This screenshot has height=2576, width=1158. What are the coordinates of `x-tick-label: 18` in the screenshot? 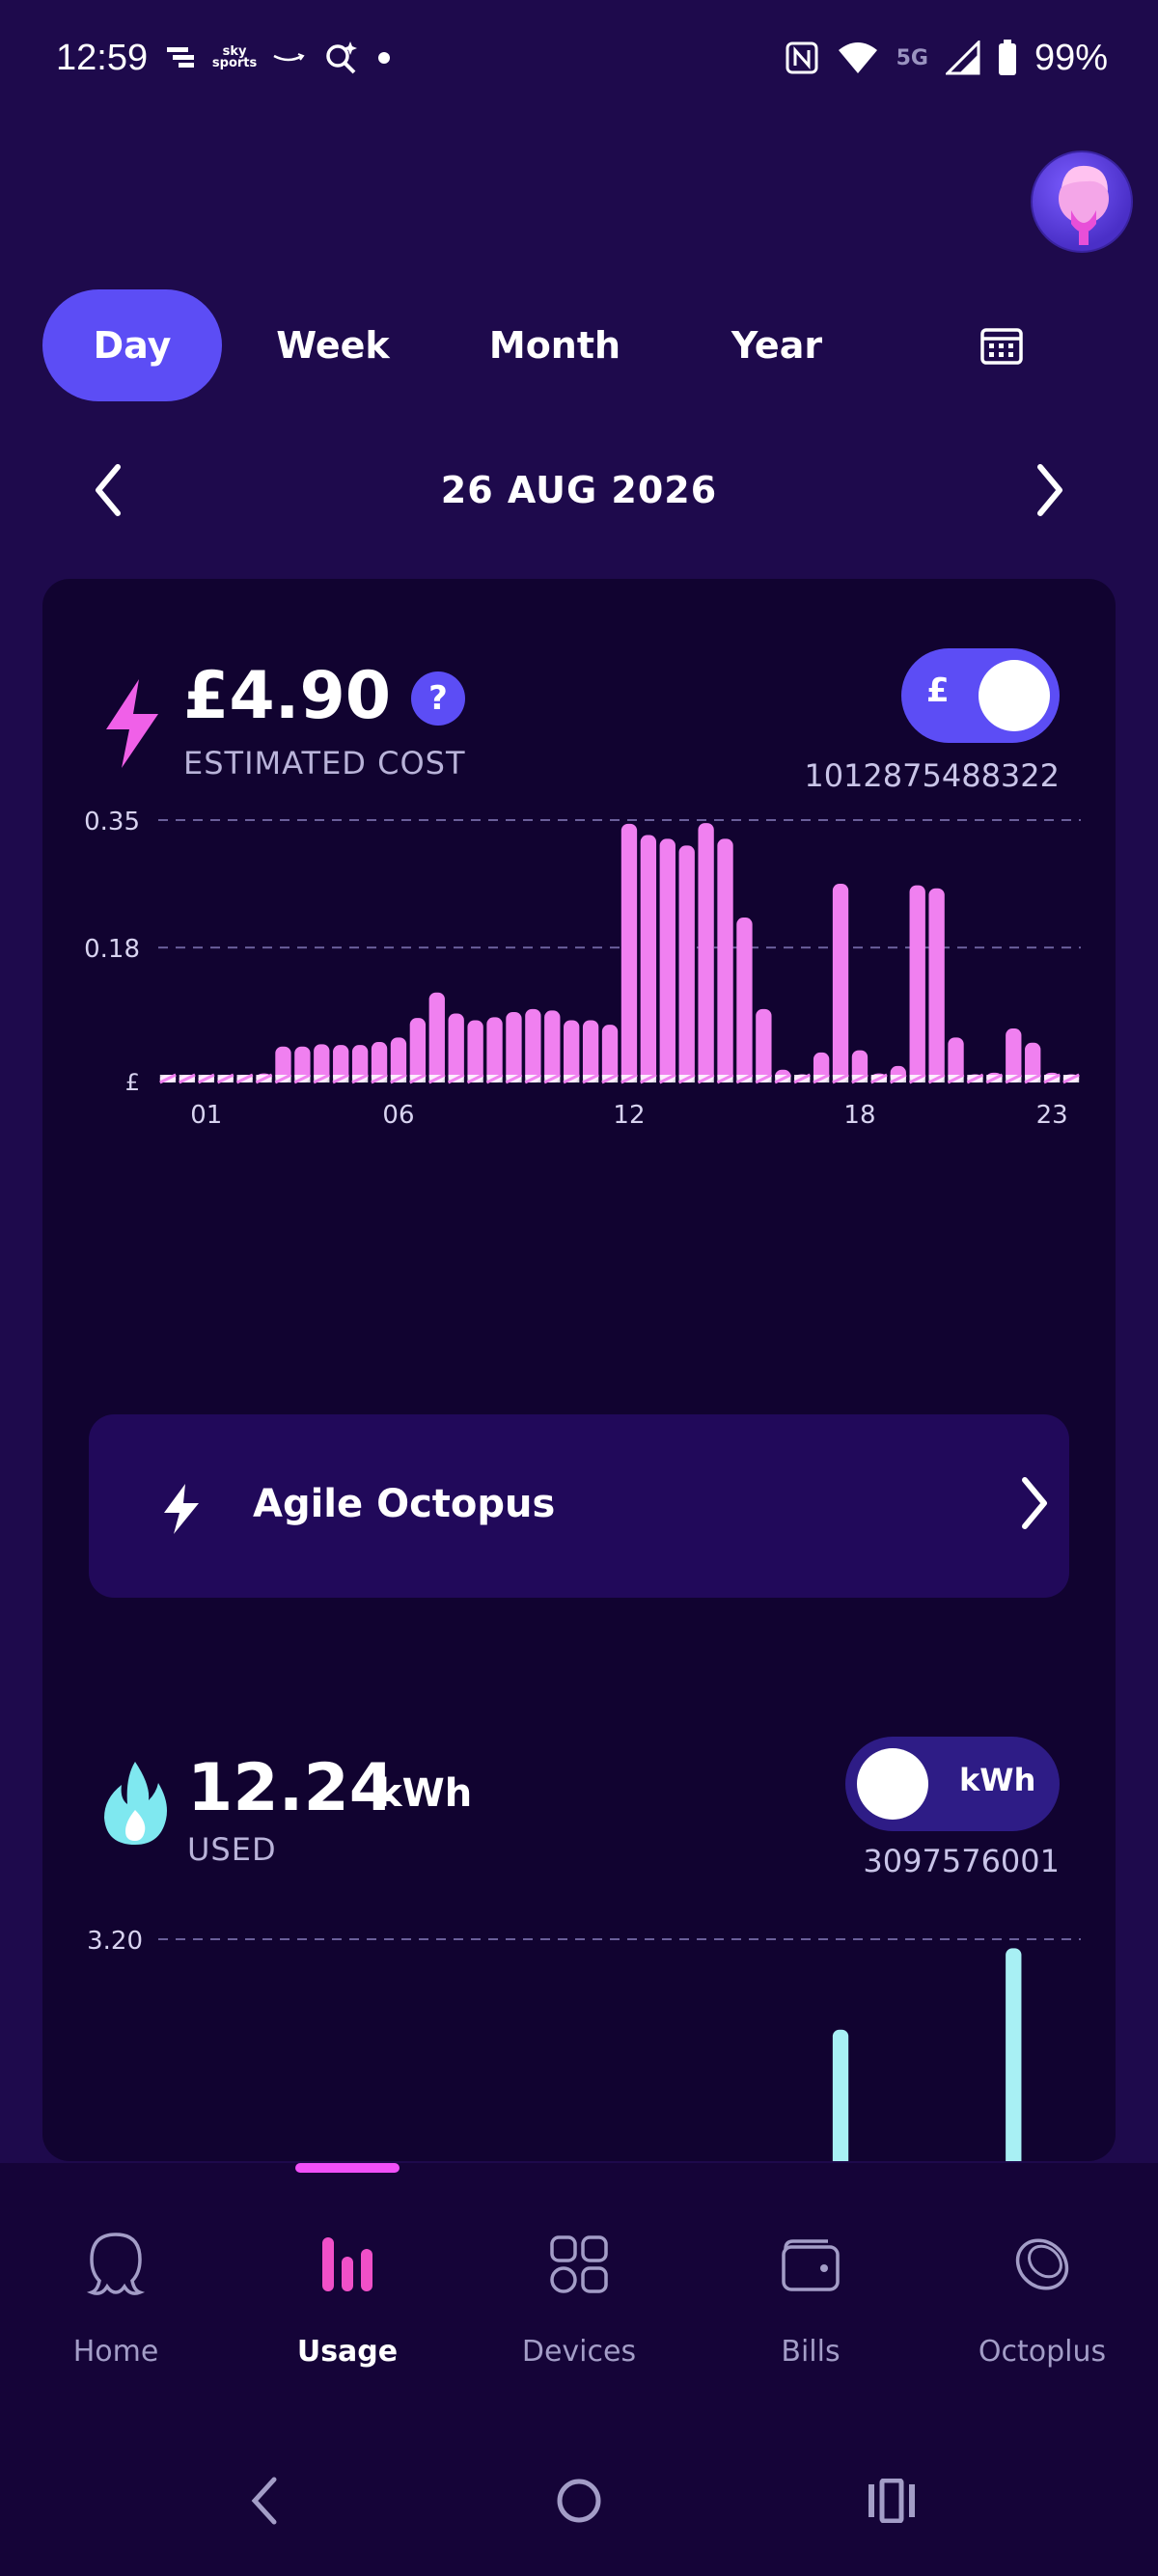 It's located at (859, 1116).